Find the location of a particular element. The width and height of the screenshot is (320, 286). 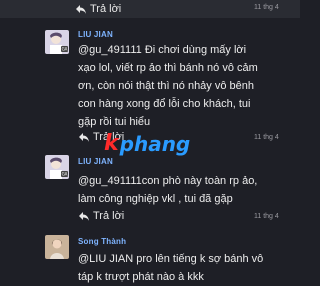

comment-line: gặp rồi tui hiểu is located at coordinates (114, 122).